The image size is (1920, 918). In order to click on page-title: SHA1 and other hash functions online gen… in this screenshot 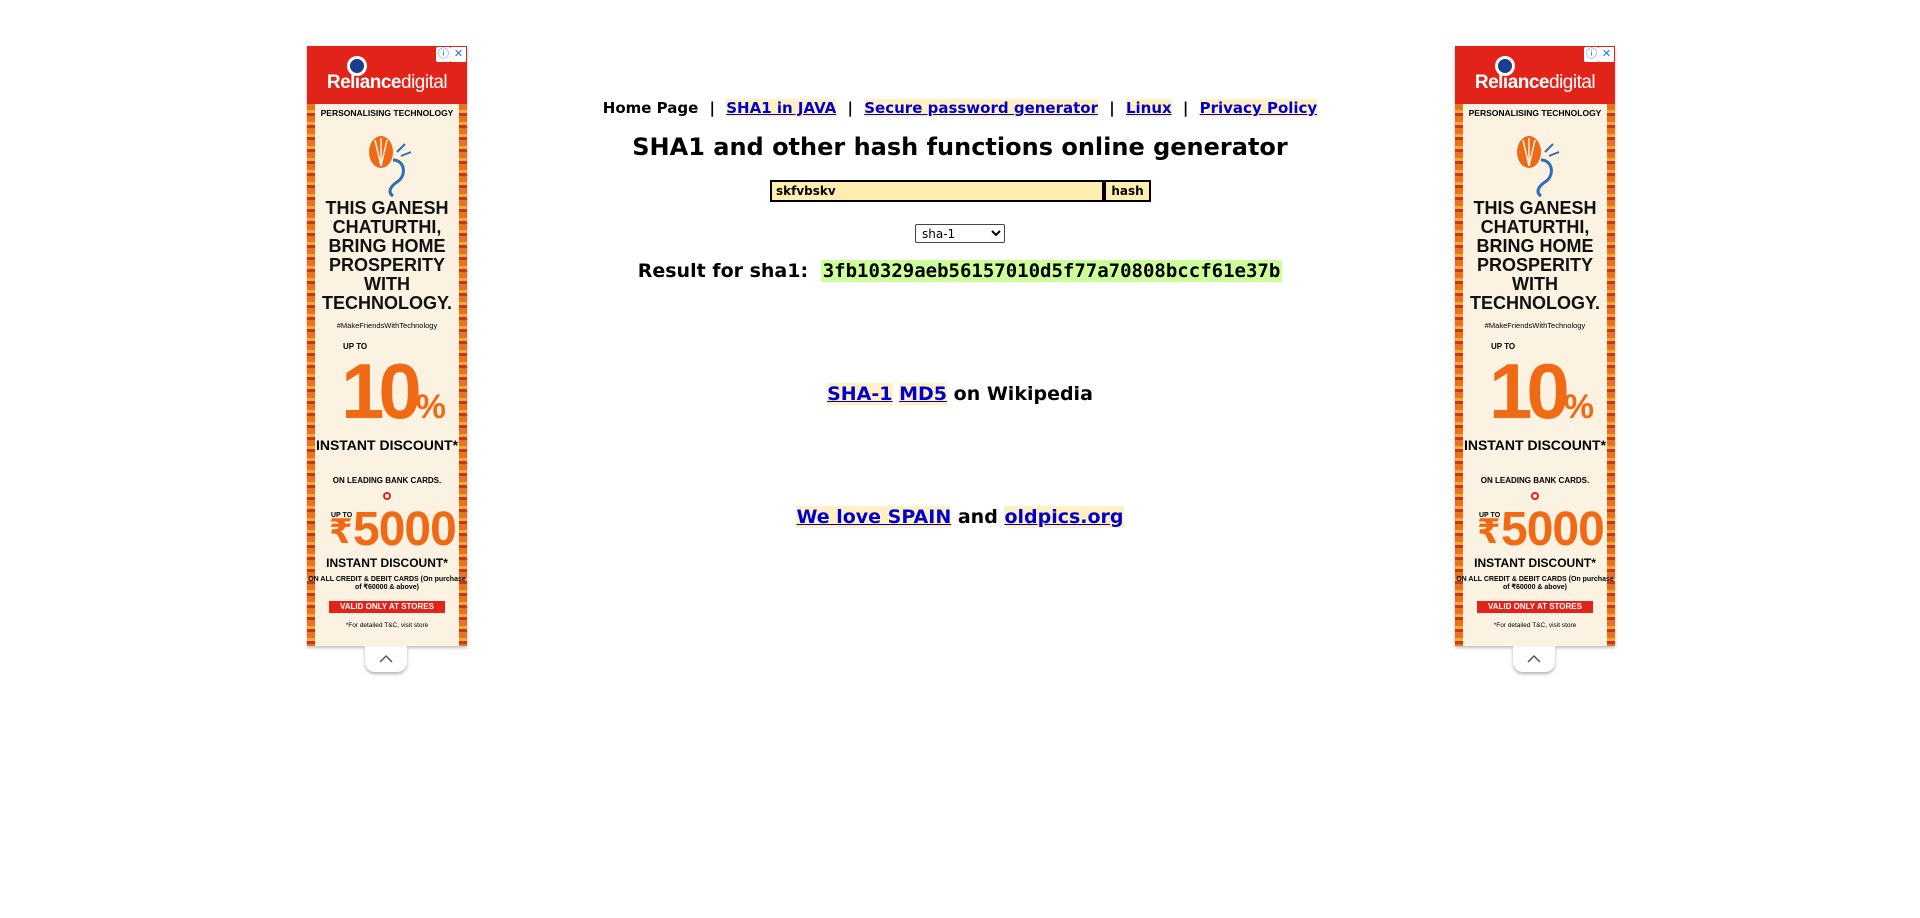, I will do `click(960, 147)`.